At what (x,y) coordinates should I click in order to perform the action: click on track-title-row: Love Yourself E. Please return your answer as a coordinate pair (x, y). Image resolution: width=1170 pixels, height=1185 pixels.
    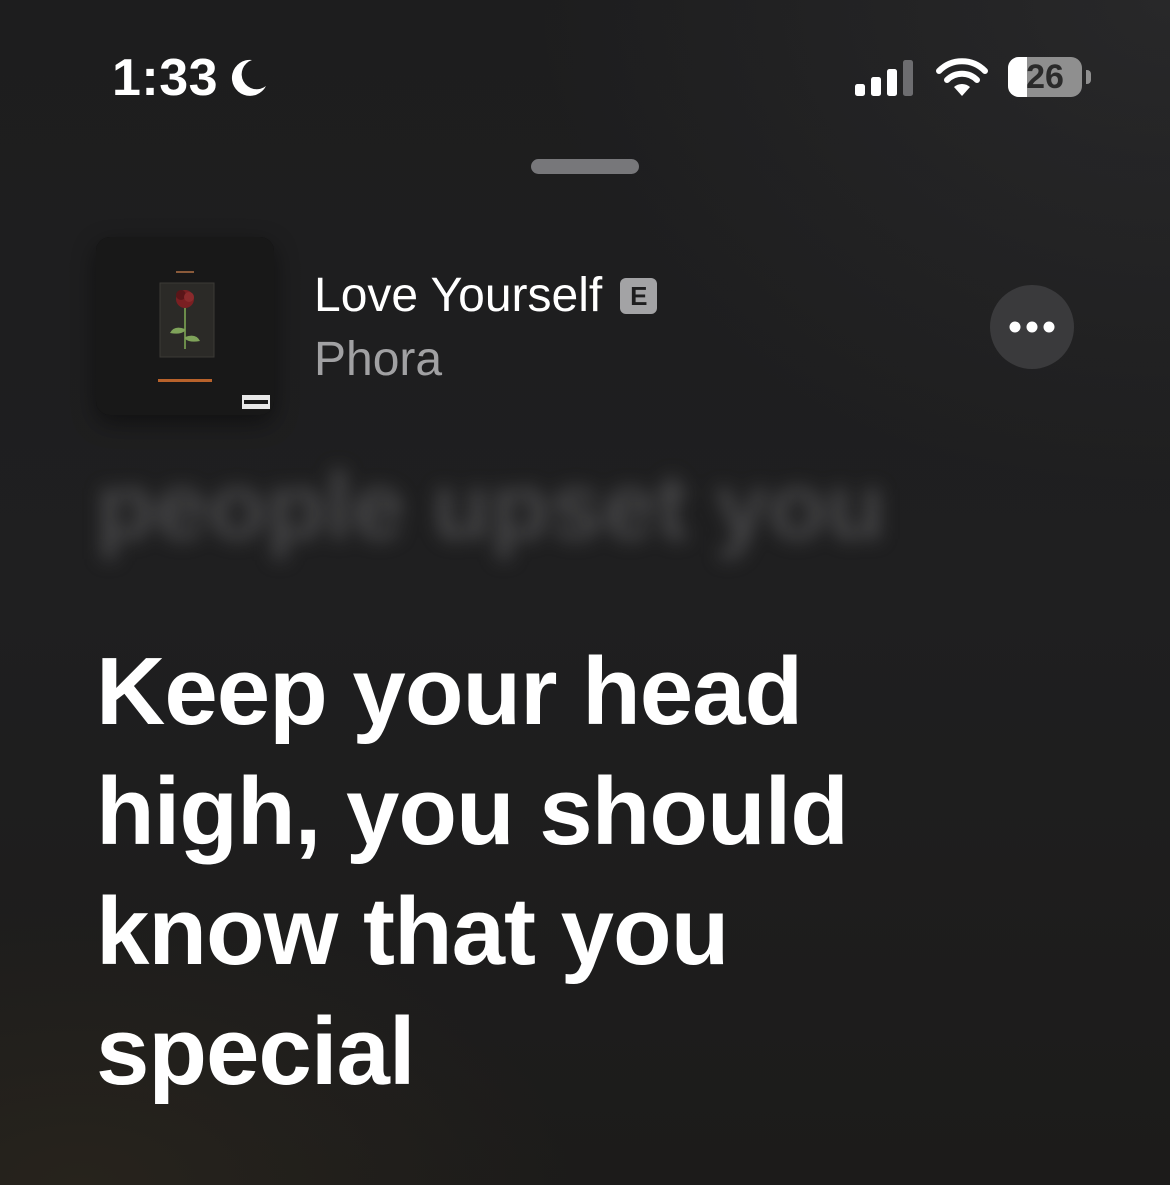
    Looking at the image, I should click on (486, 296).